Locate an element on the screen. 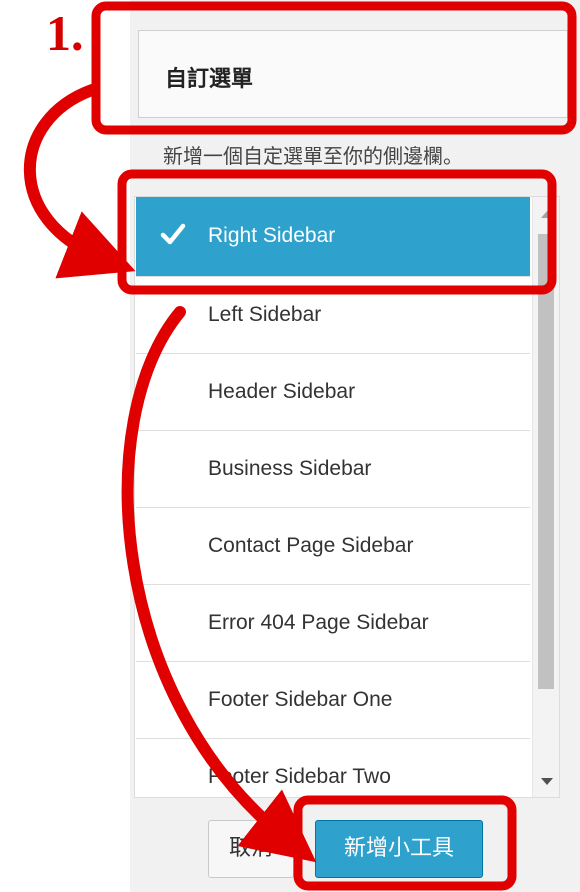 The height and width of the screenshot is (892, 580). sidebar-option-header-sidebar: Header Sidebar is located at coordinates (333, 392).